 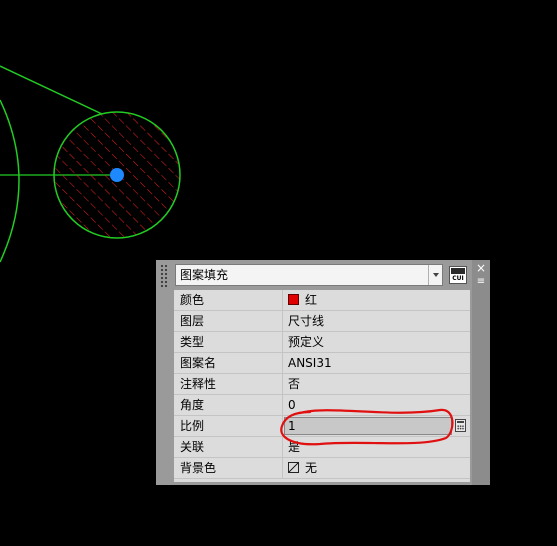 What do you see at coordinates (481, 282) in the screenshot?
I see `menu-icon: ≡` at bounding box center [481, 282].